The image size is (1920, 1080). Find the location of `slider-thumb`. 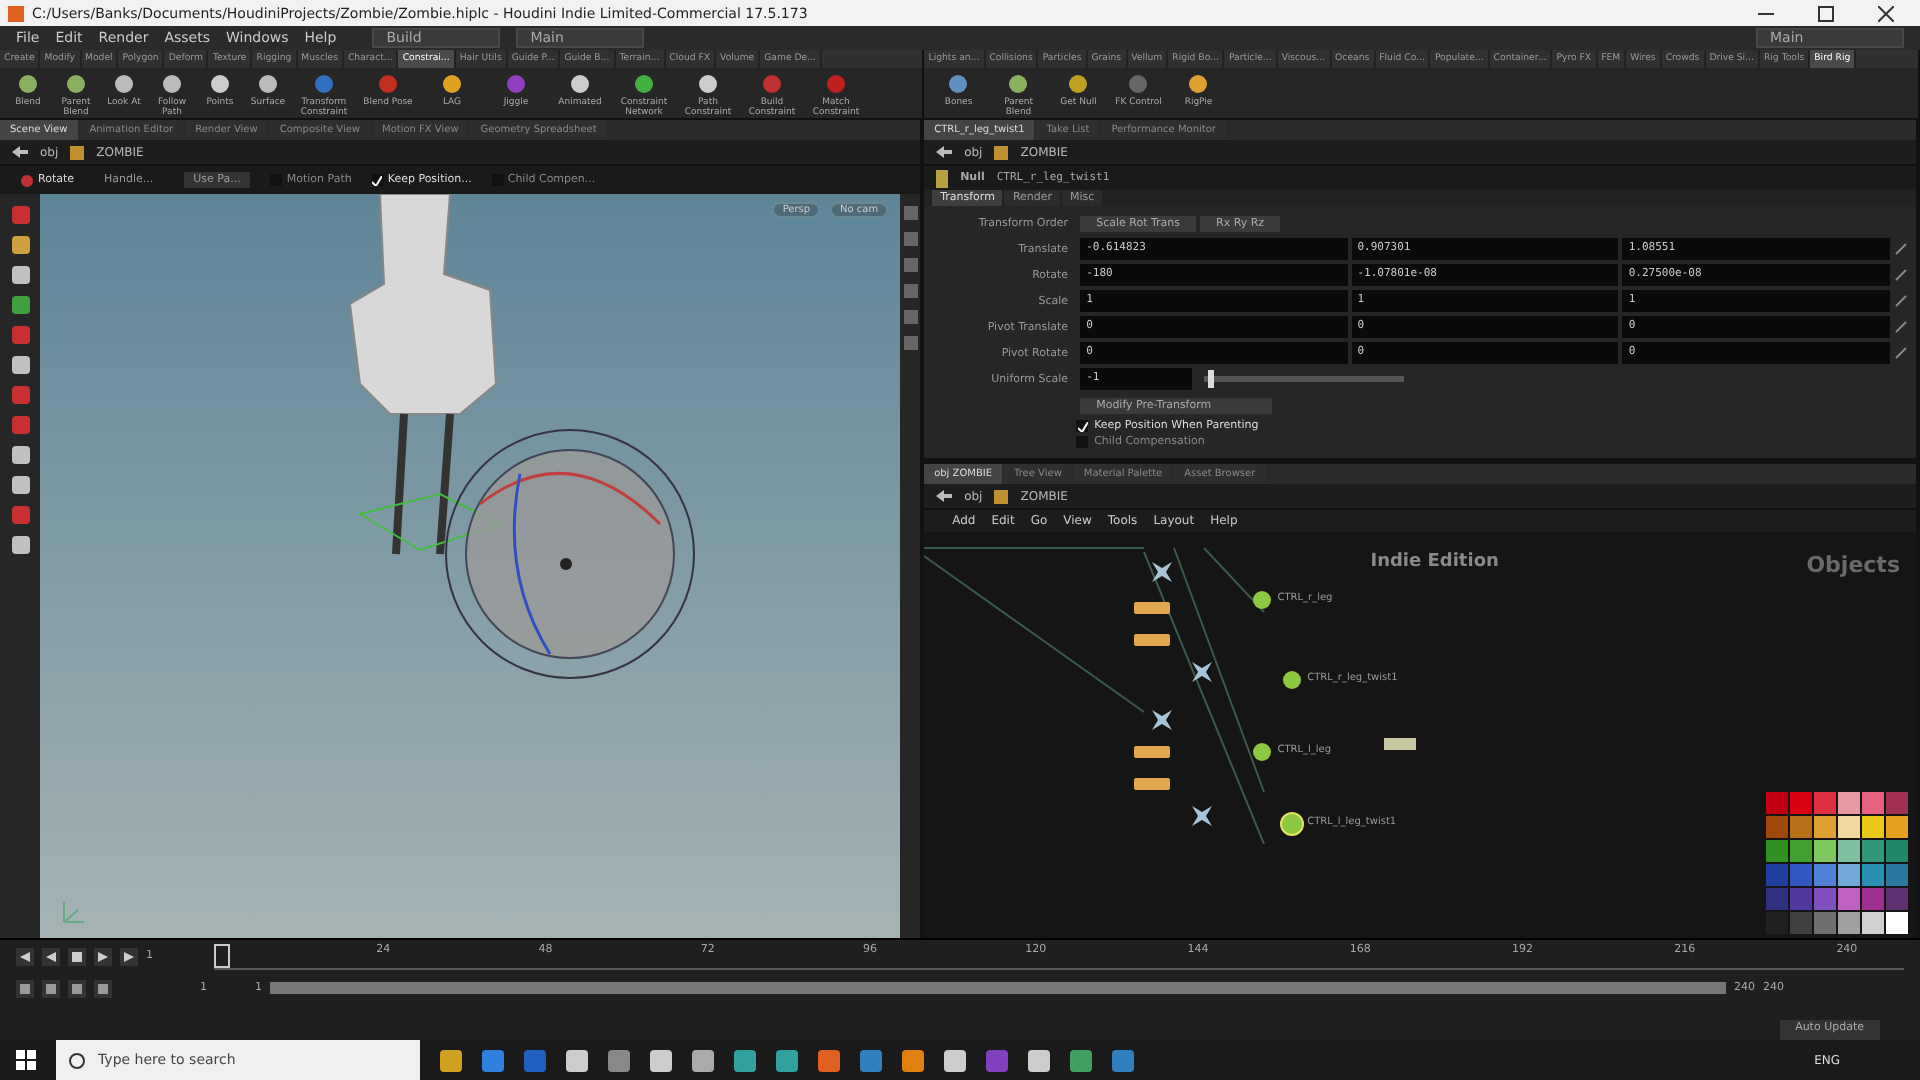

slider-thumb is located at coordinates (1211, 379).